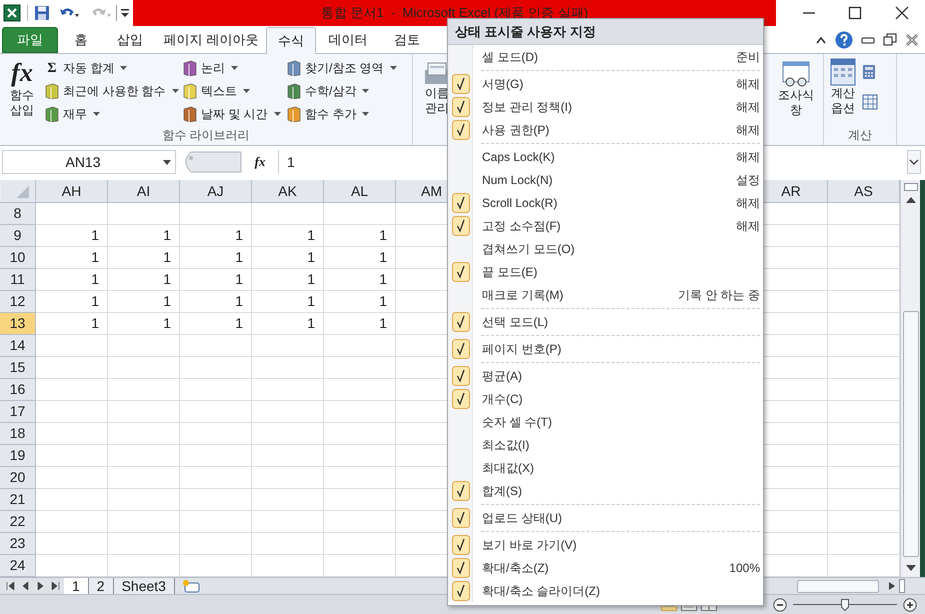 The width and height of the screenshot is (925, 614). I want to click on menu-item: 끝 모드(E), so click(605, 271).